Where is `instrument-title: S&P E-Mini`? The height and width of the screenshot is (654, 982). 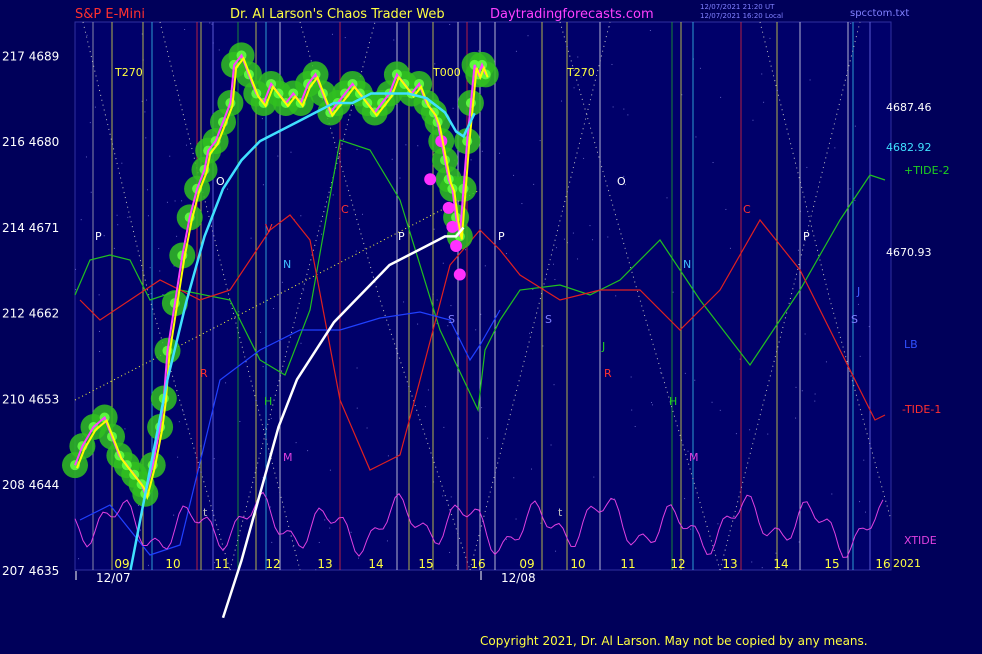 instrument-title: S&P E-Mini is located at coordinates (110, 14).